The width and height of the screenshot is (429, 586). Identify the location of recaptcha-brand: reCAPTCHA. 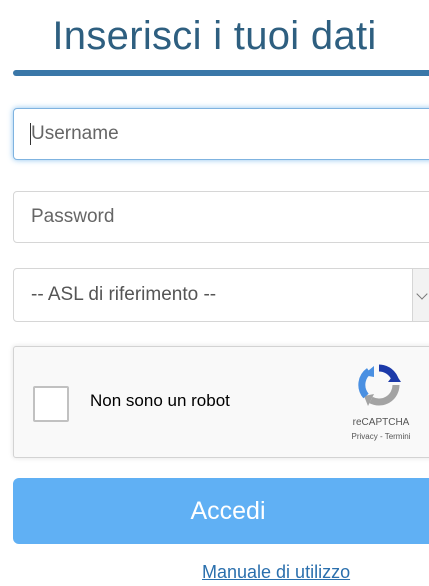
(381, 422).